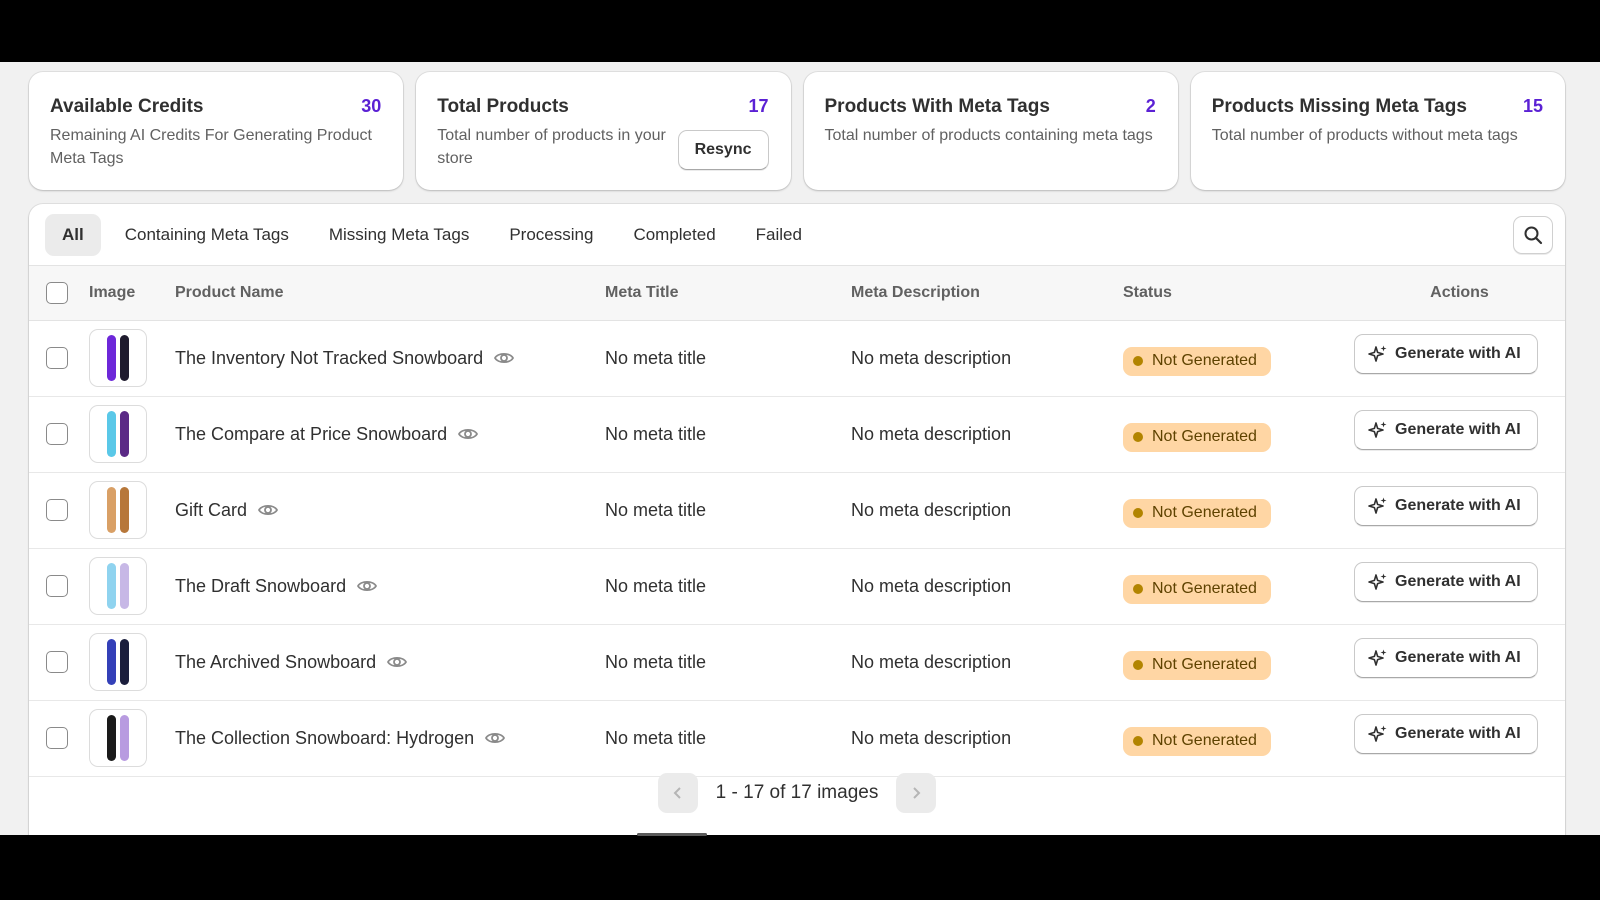  What do you see at coordinates (674, 235) in the screenshot?
I see `tab-completed: Completed` at bounding box center [674, 235].